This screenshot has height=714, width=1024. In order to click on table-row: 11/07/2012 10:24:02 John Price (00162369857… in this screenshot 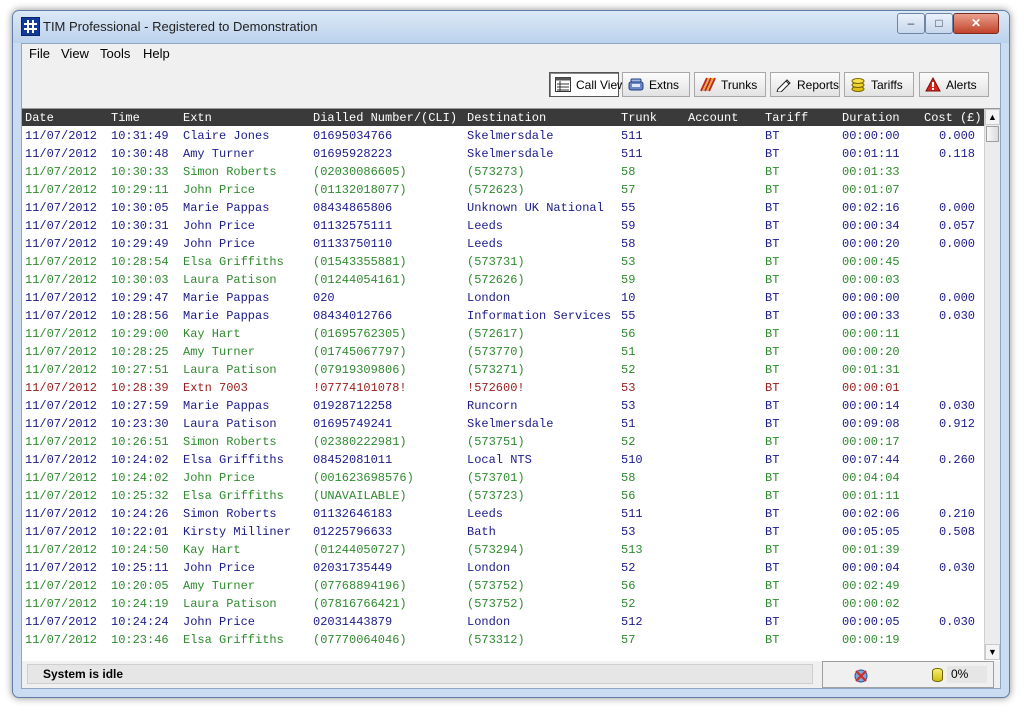, I will do `click(503, 478)`.